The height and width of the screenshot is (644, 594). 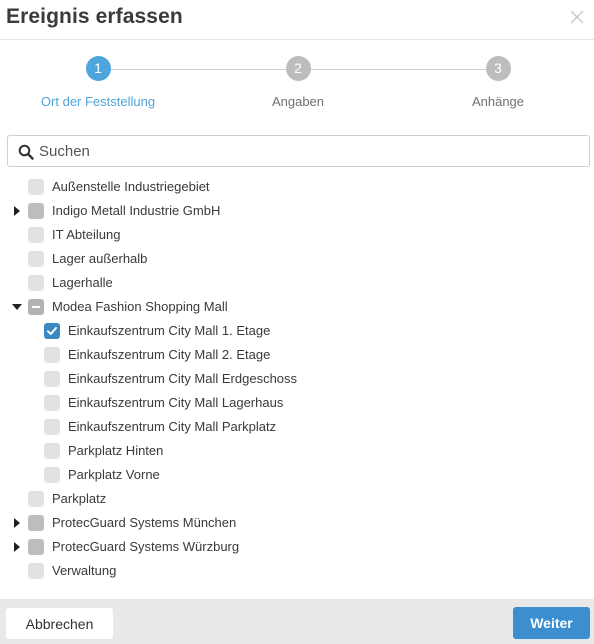 I want to click on step-2: 2 Angaben, so click(x=298, y=82).